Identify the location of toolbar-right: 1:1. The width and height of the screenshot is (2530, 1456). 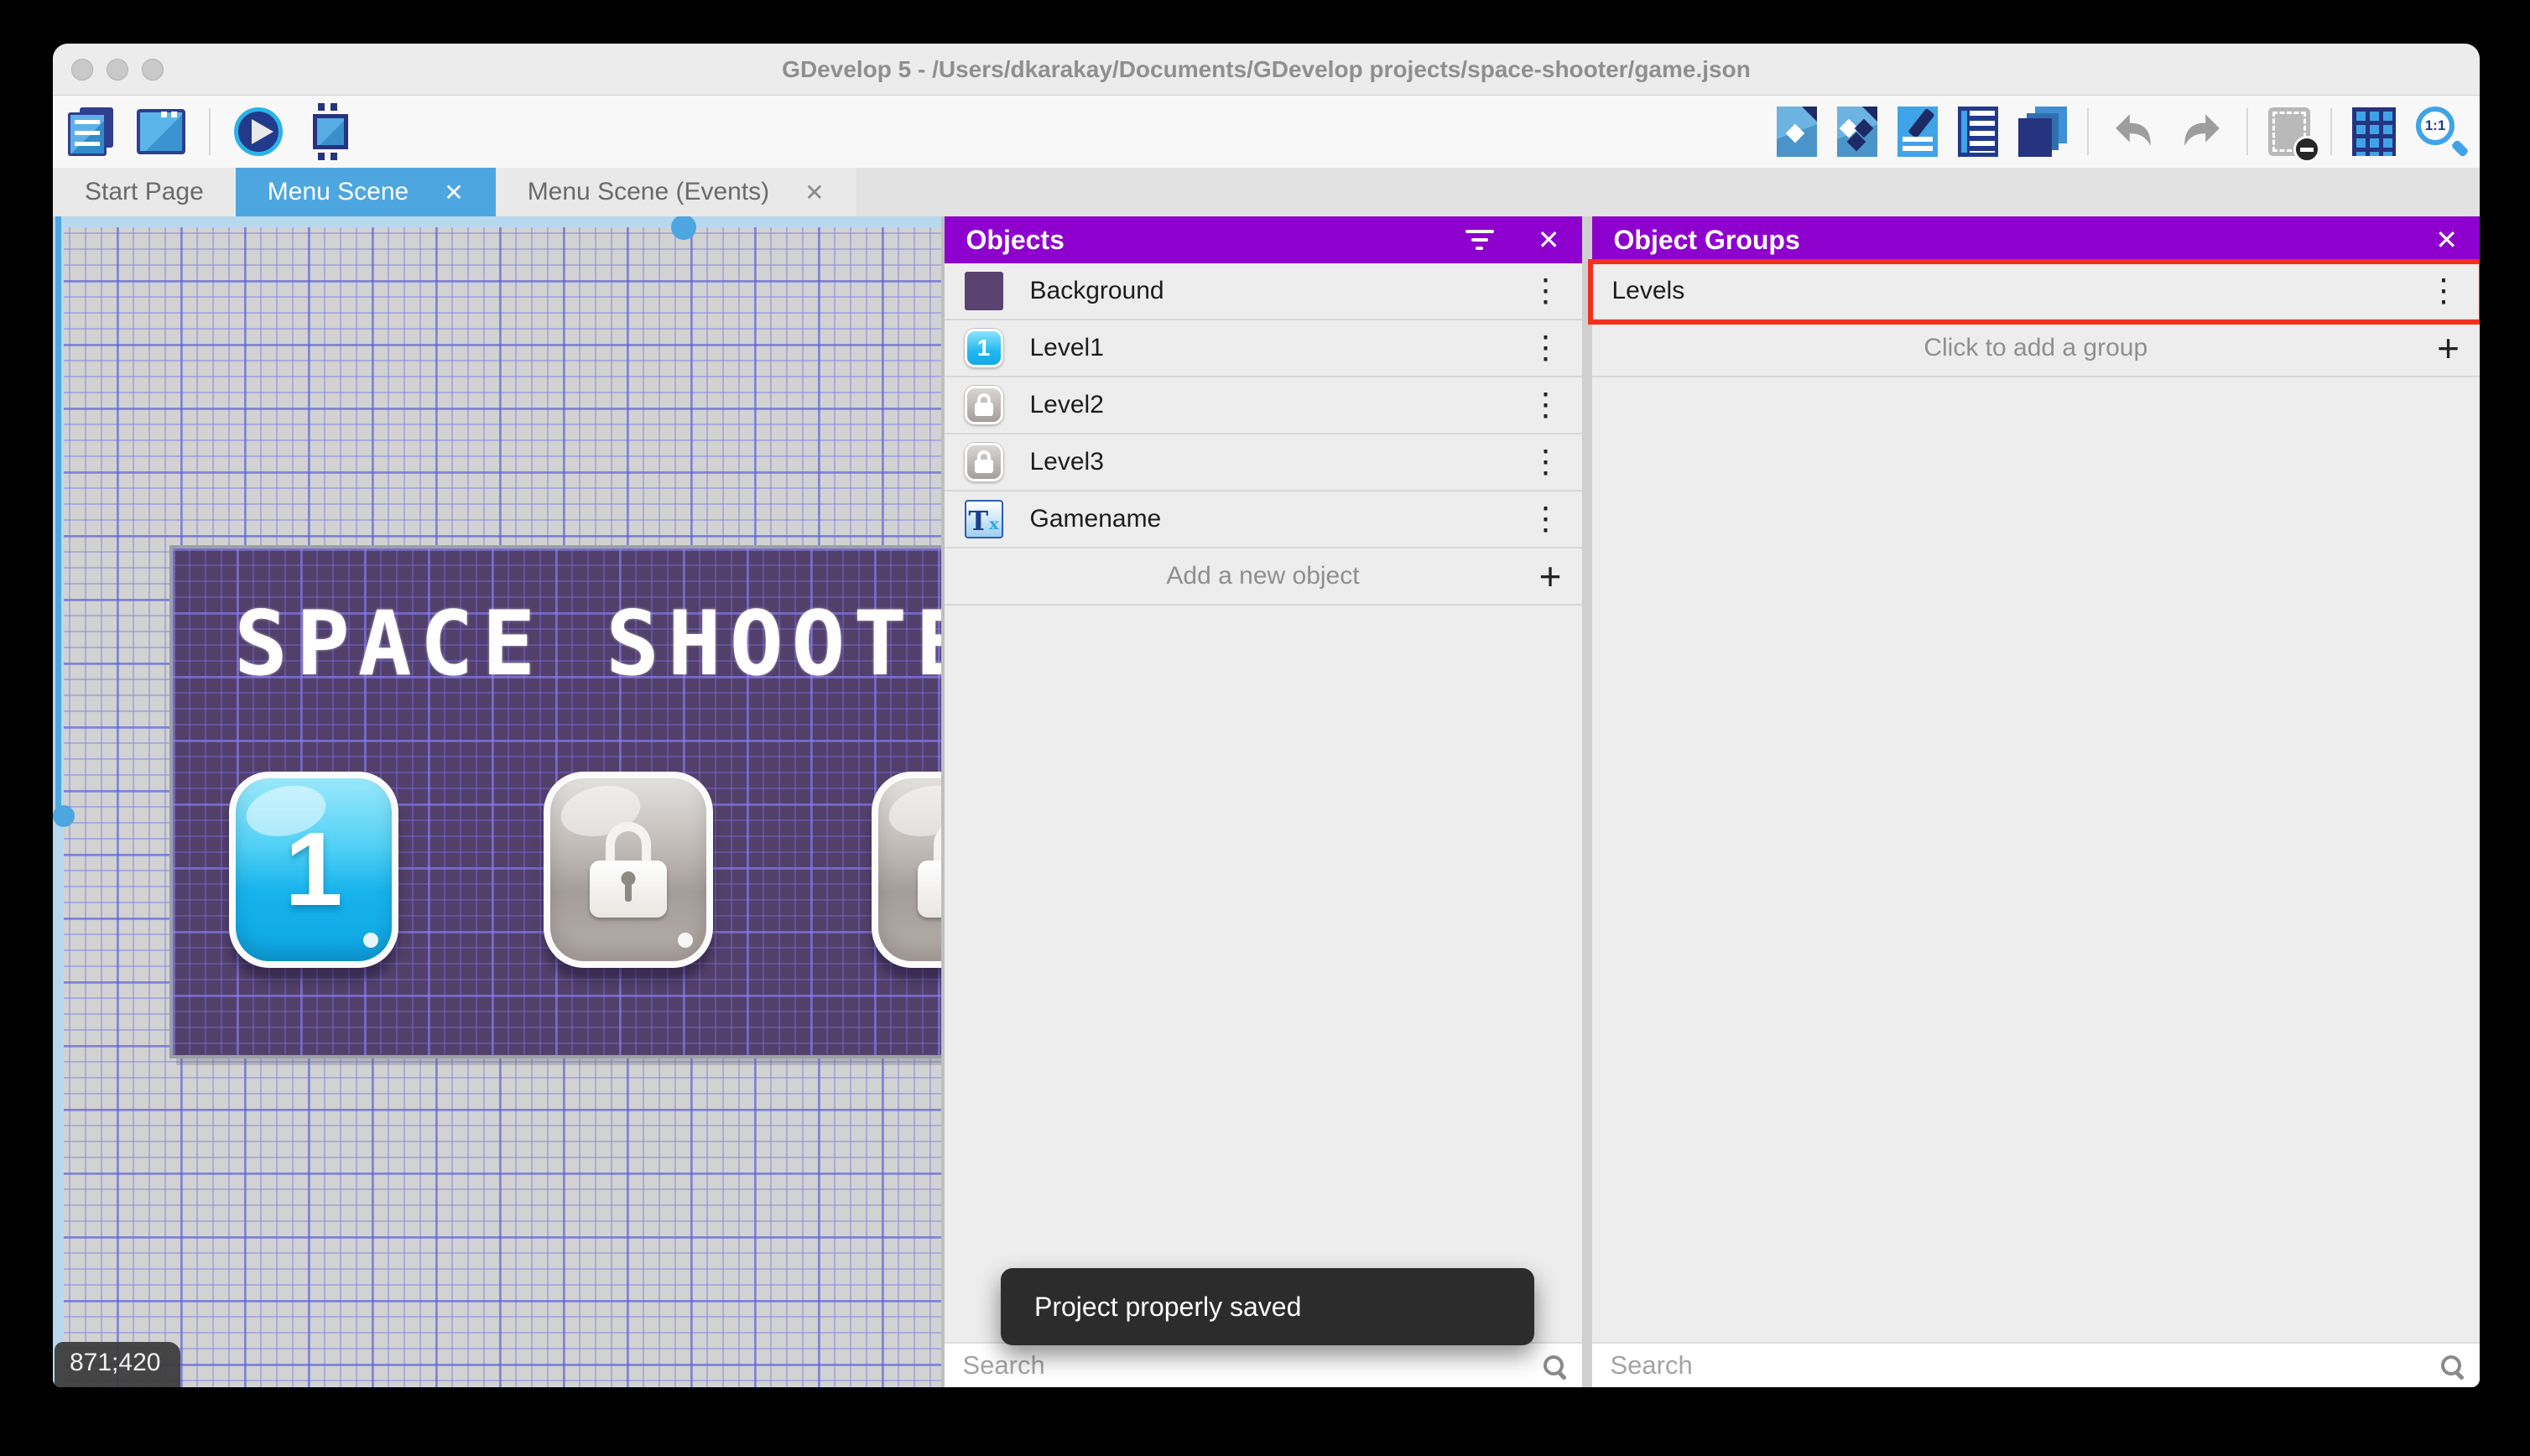
(2123, 135).